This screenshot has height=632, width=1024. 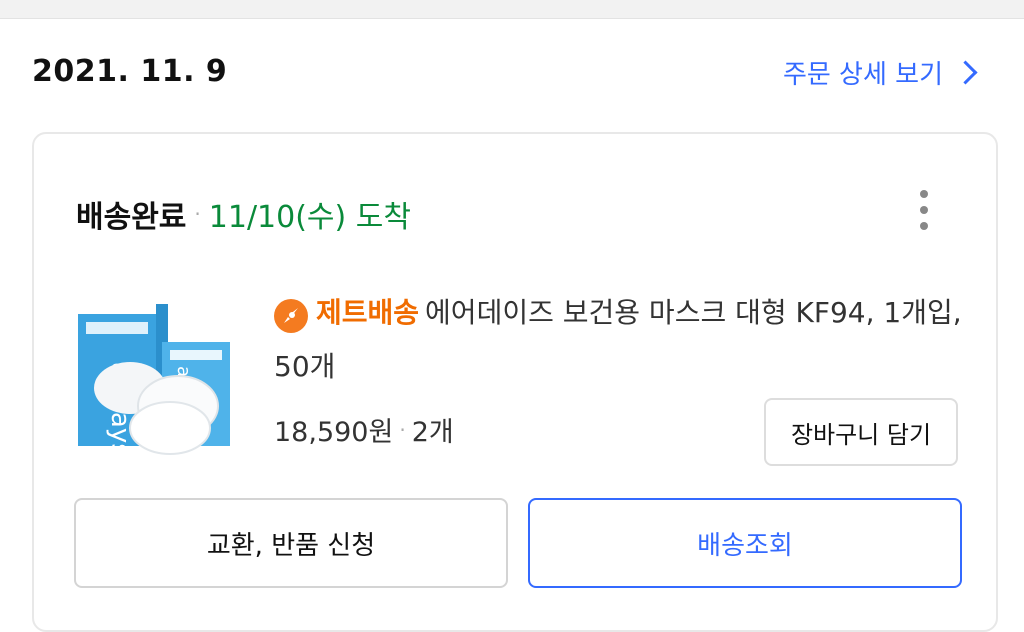 What do you see at coordinates (862, 75) in the screenshot?
I see `order-detail-label: 주문 상세 보기` at bounding box center [862, 75].